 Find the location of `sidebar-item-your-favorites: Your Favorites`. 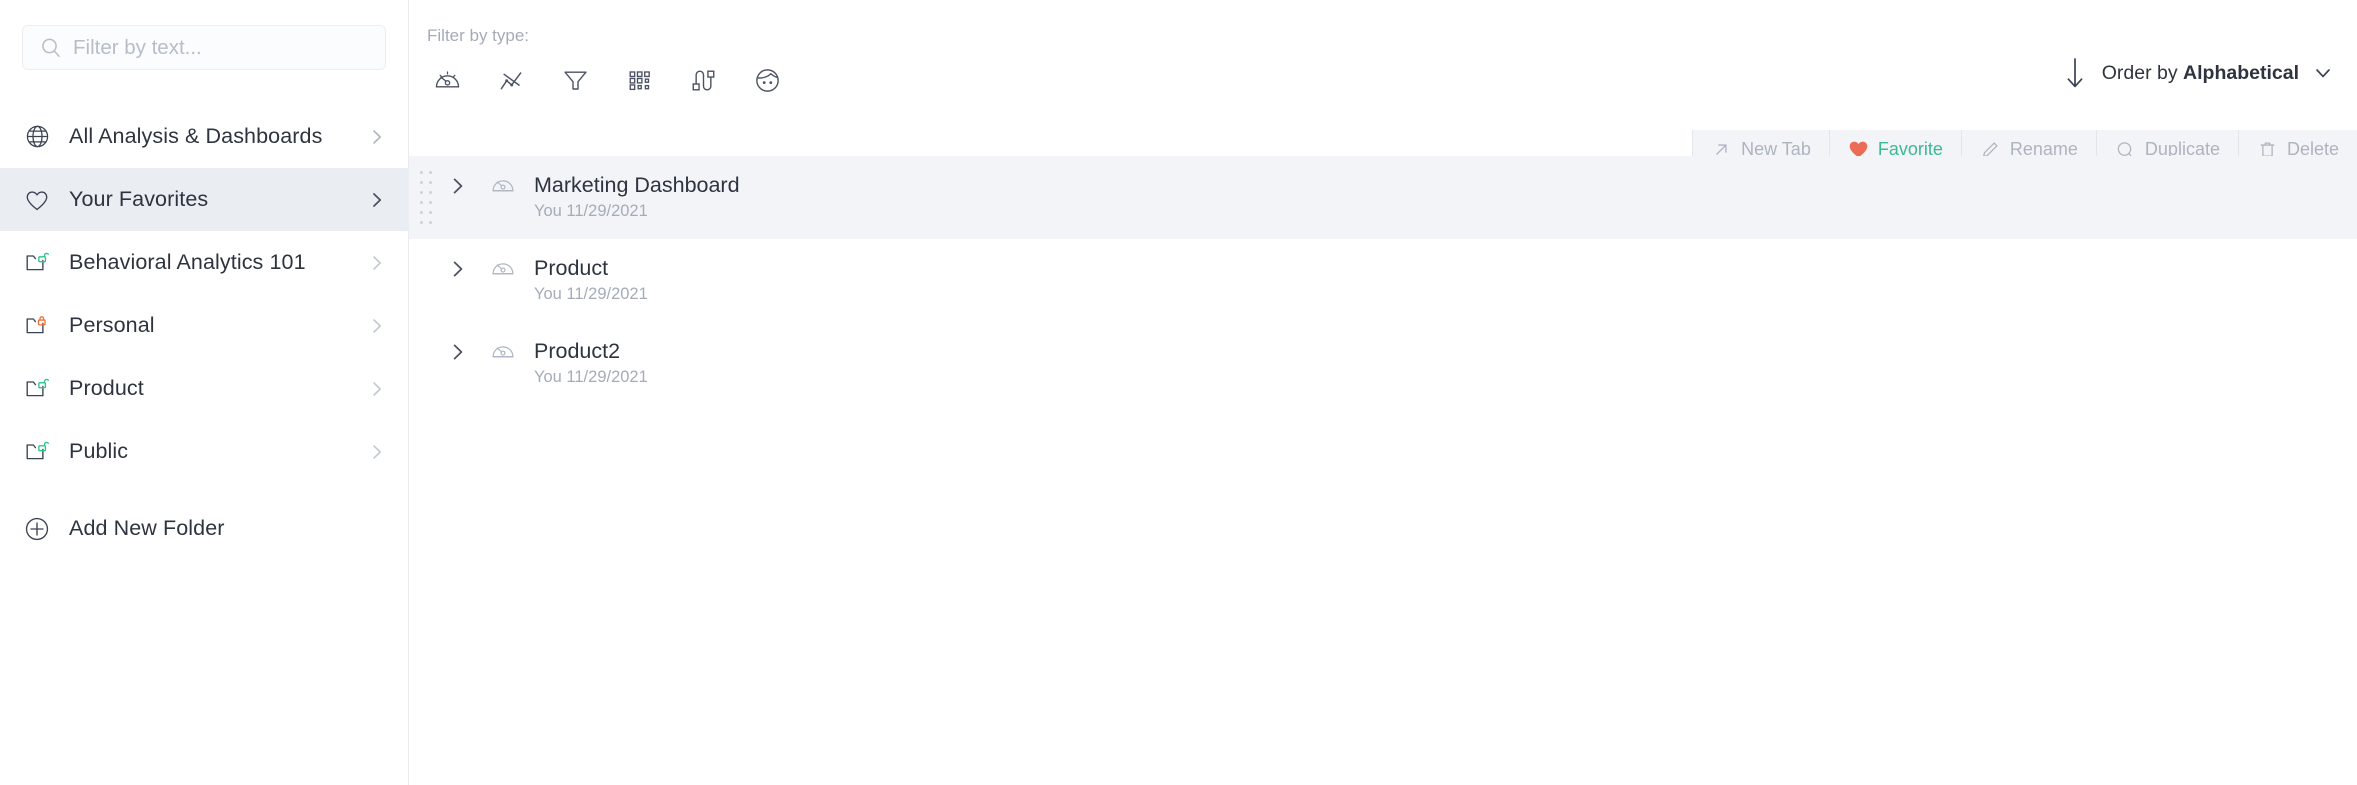

sidebar-item-your-favorites: Your Favorites is located at coordinates (204, 199).